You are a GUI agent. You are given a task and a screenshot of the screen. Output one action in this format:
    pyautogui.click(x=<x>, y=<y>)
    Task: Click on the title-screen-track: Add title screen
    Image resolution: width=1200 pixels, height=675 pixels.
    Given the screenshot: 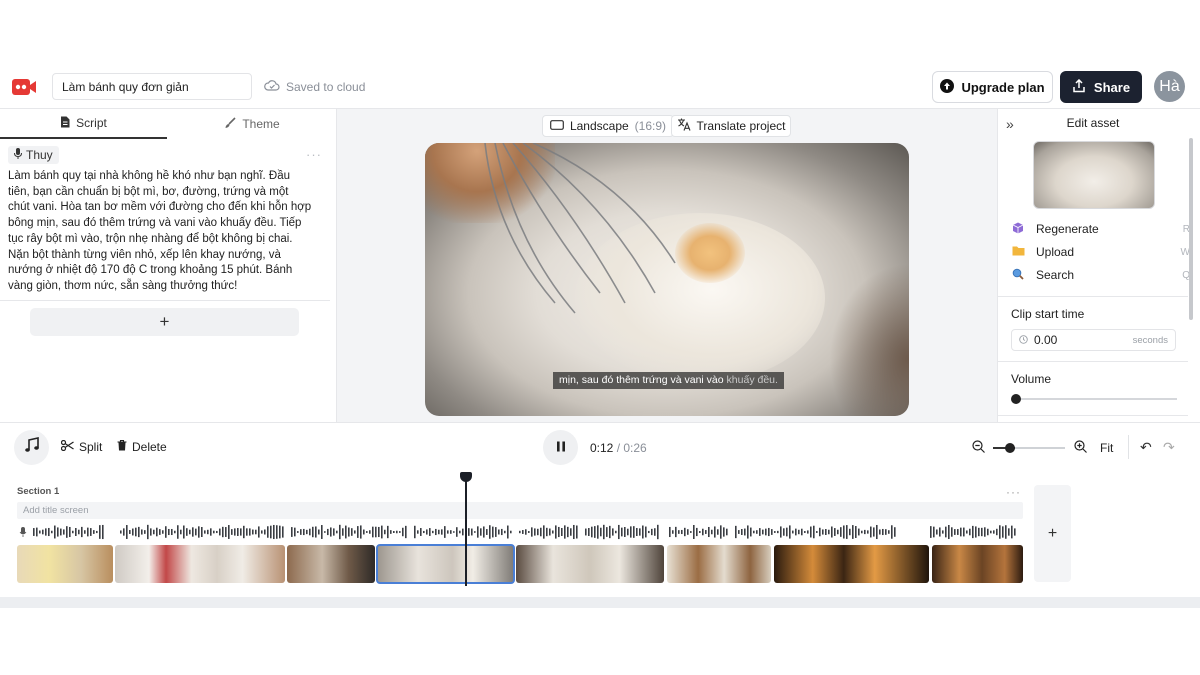 What is the action you would take?
    pyautogui.click(x=520, y=510)
    